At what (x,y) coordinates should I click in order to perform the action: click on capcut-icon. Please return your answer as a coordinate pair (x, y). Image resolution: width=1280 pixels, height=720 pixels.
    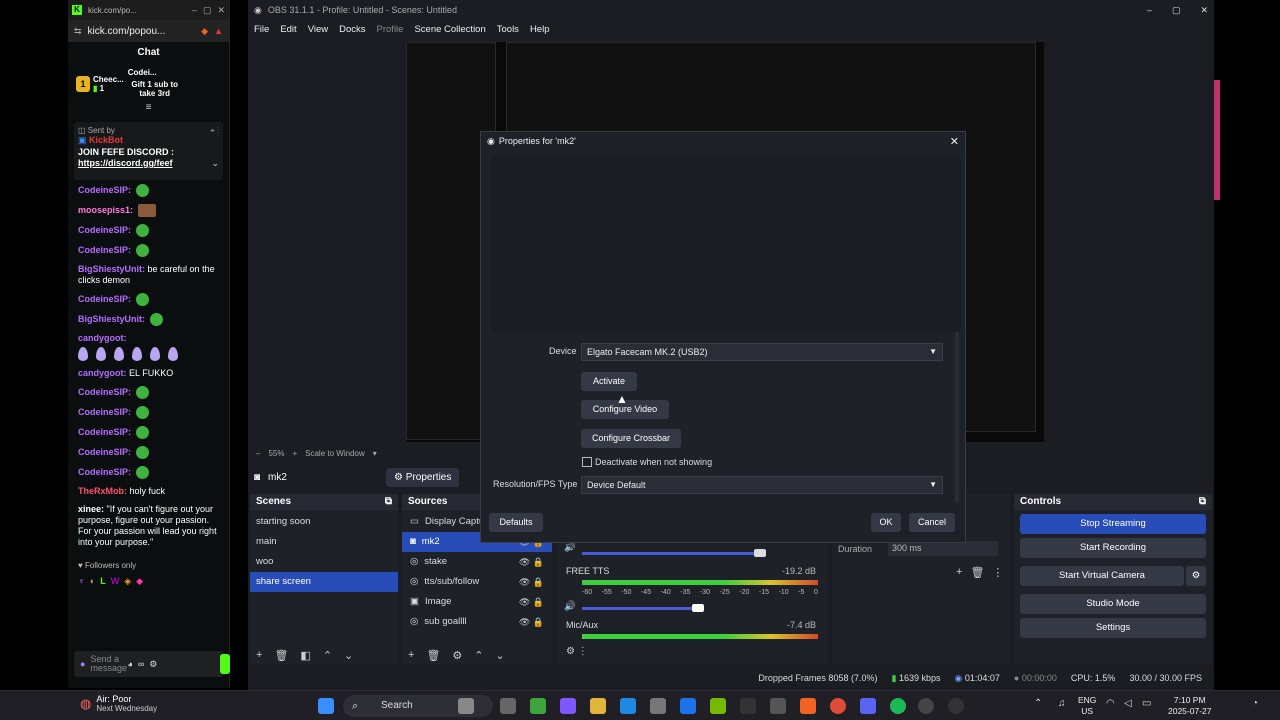
    Looking at the image, I should click on (748, 706).